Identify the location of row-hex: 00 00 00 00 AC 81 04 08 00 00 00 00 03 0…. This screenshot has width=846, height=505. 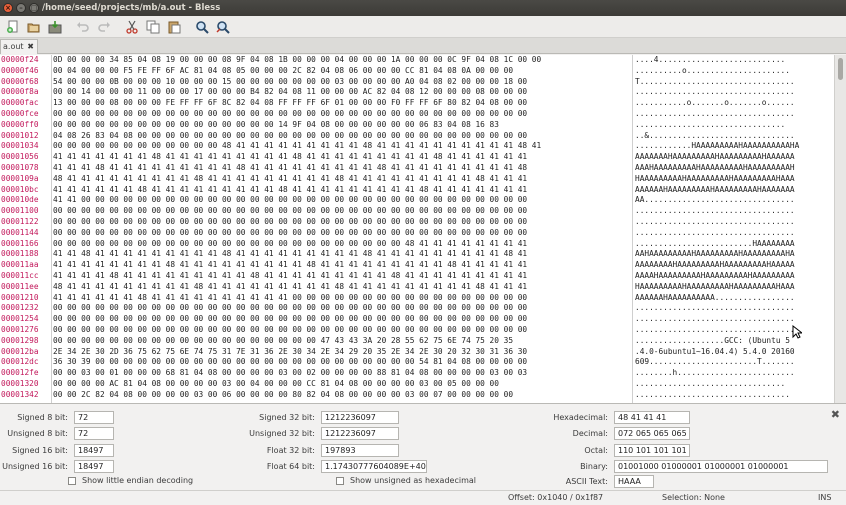
(341, 384).